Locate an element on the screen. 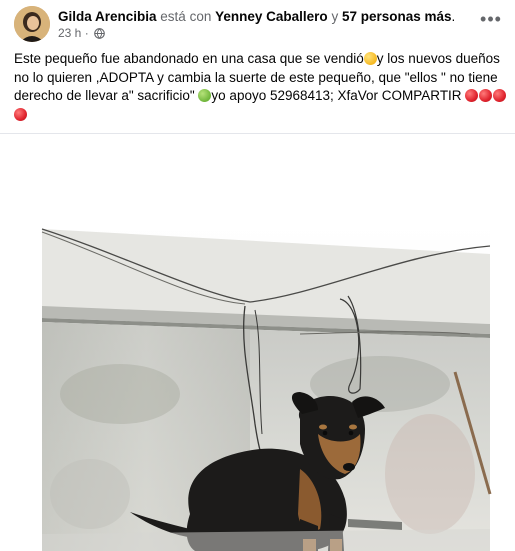  post-meta: 23 h · is located at coordinates (81, 34).